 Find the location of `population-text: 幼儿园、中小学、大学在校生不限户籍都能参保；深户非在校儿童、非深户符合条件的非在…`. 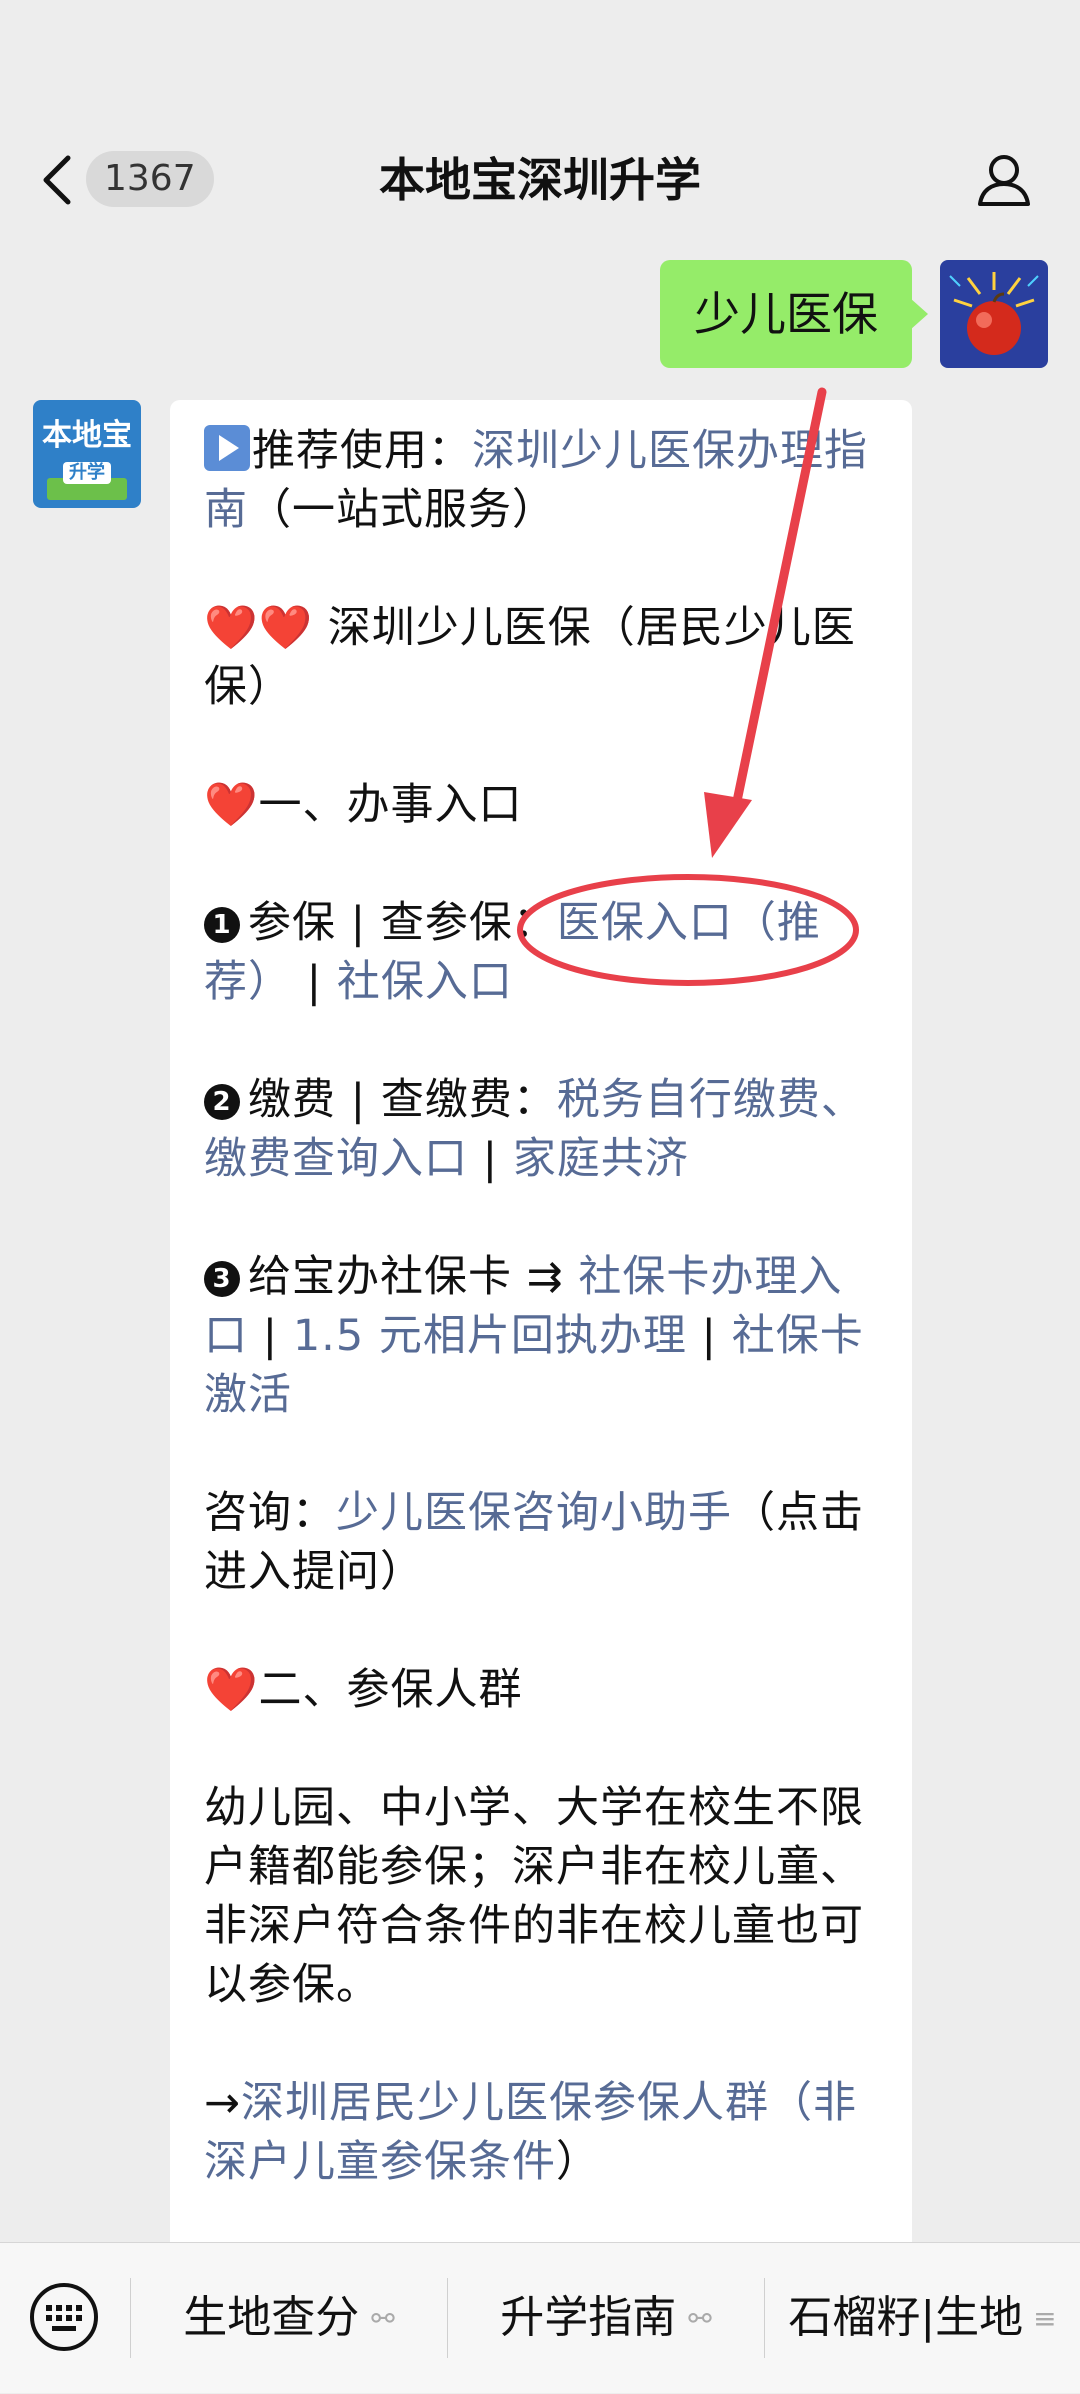

population-text: 幼儿园、中小学、大学在校生不限户籍都能参保；深户非在校儿童、非深户符合条件的非在… is located at coordinates (534, 1896).